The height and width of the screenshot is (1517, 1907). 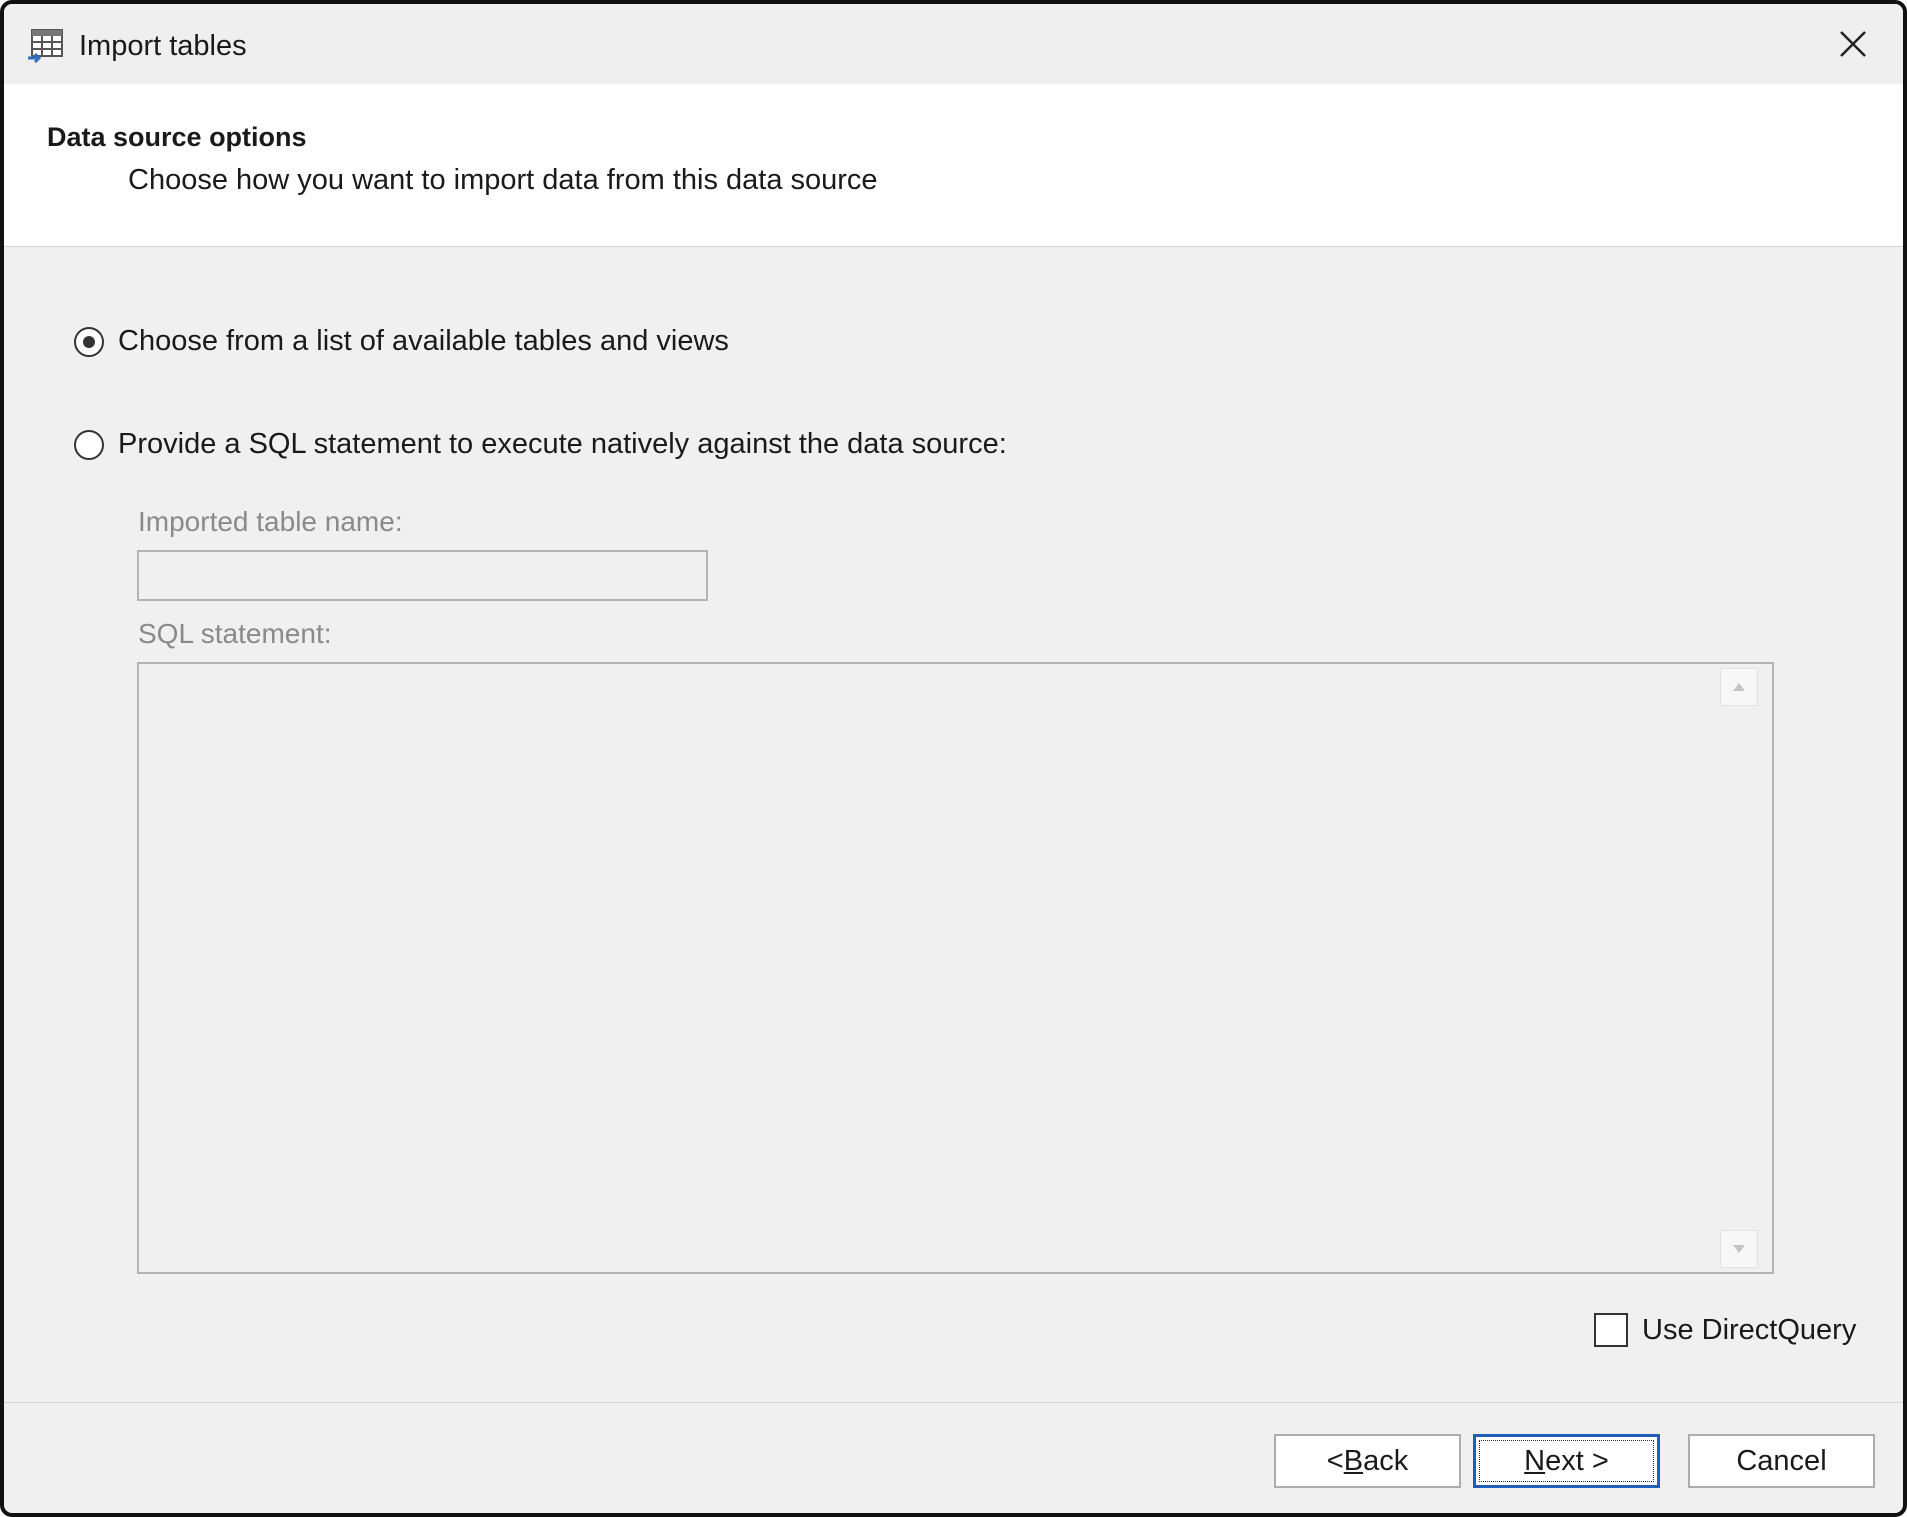 What do you see at coordinates (1611, 1330) in the screenshot?
I see `direct-query-checkbox` at bounding box center [1611, 1330].